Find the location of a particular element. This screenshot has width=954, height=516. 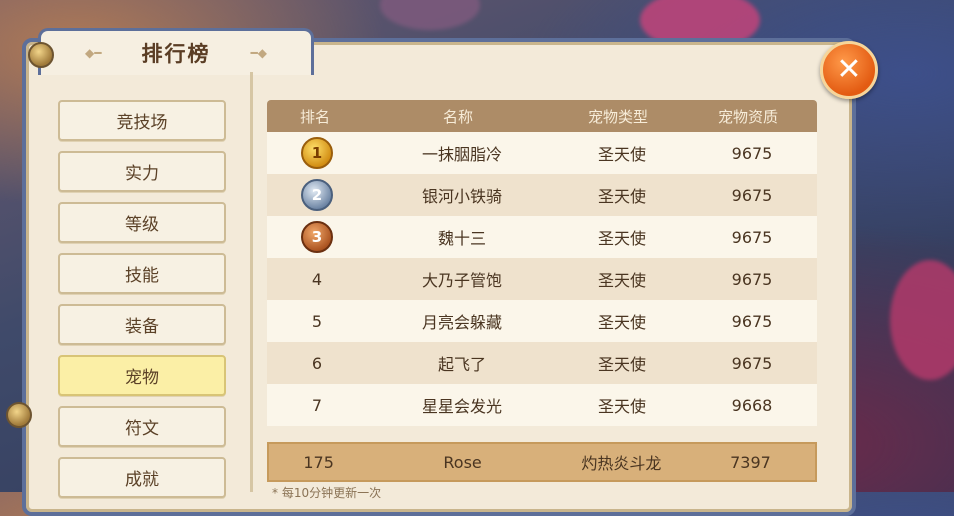

player-name: 银河小铁骑 is located at coordinates (461, 196).